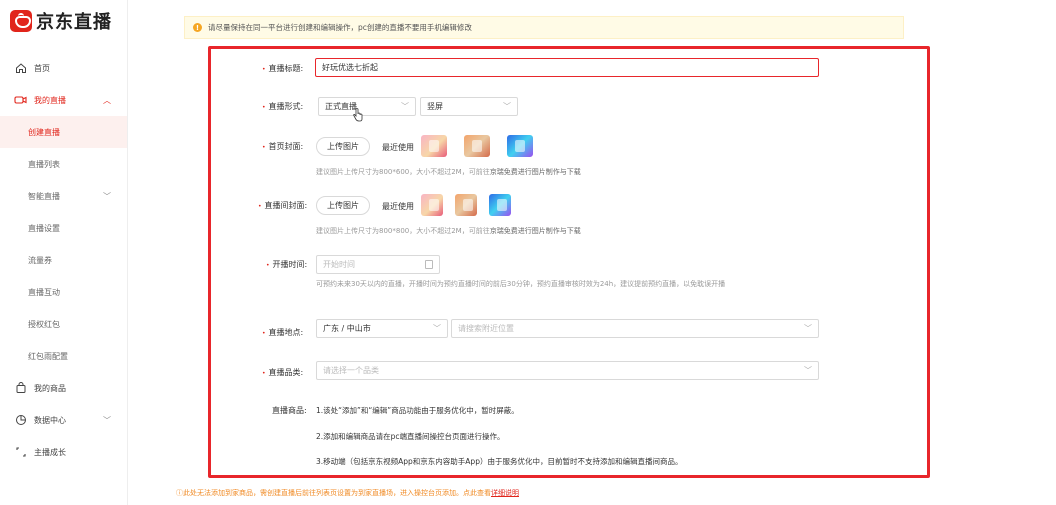  I want to click on form-type-select: 正式直播 ﹀, so click(367, 106).